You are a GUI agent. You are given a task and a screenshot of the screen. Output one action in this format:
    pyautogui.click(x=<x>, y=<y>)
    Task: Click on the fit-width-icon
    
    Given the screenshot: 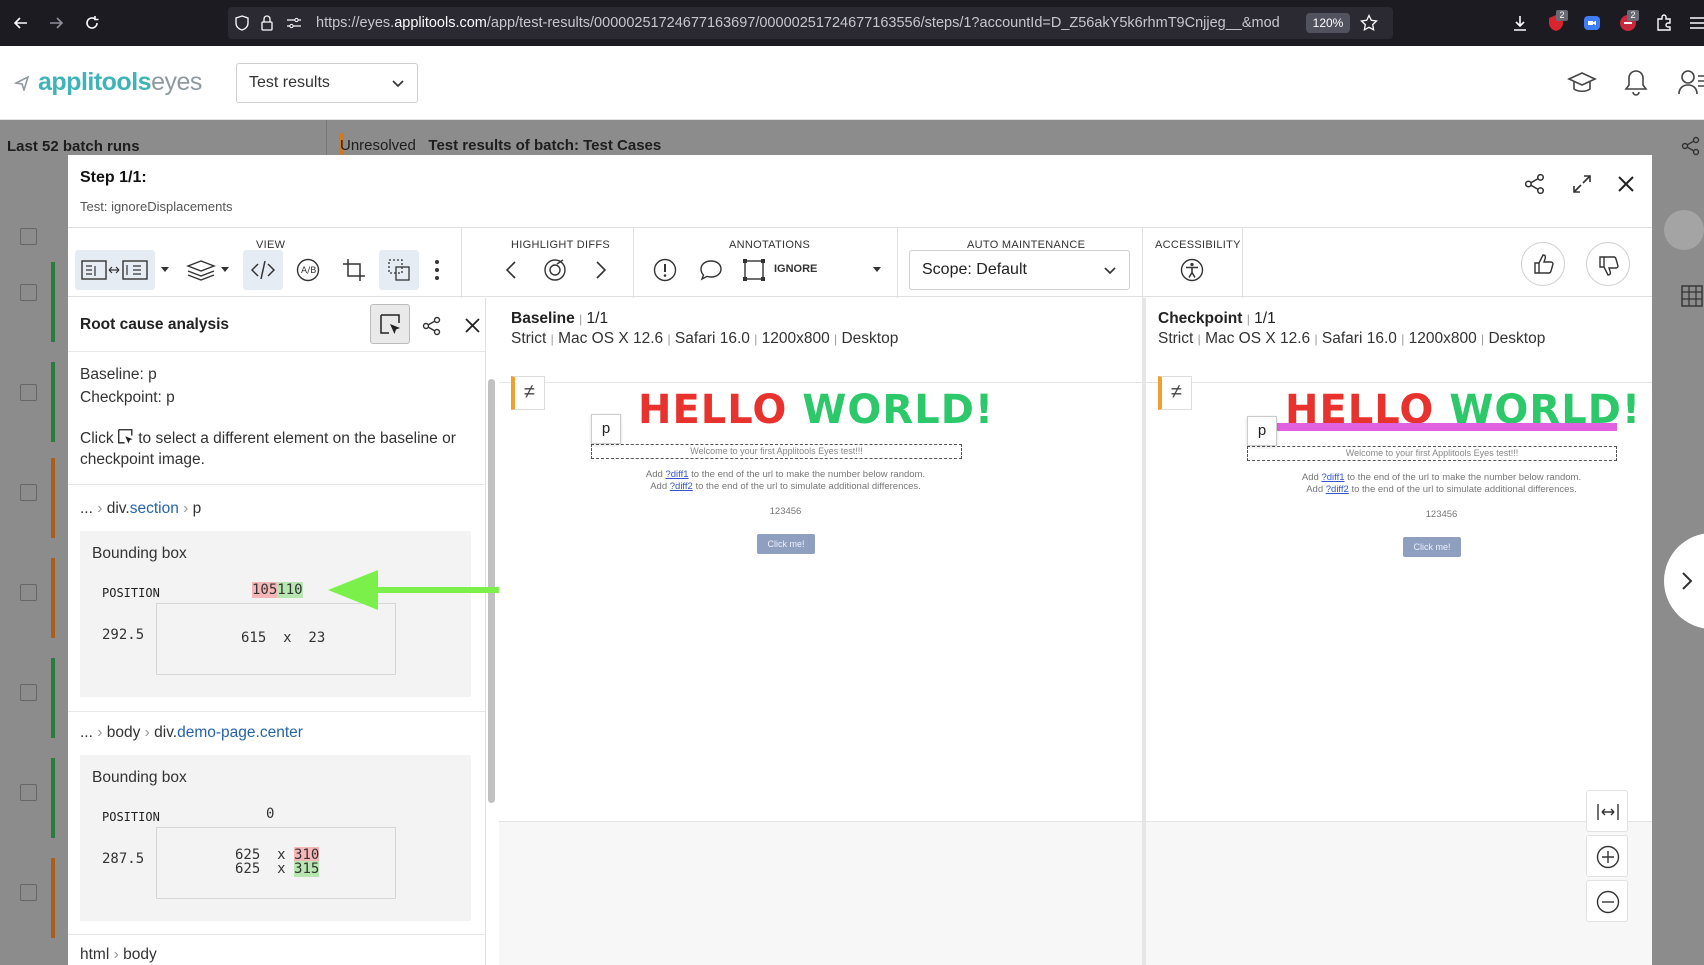 What is the action you would take?
    pyautogui.click(x=1608, y=812)
    